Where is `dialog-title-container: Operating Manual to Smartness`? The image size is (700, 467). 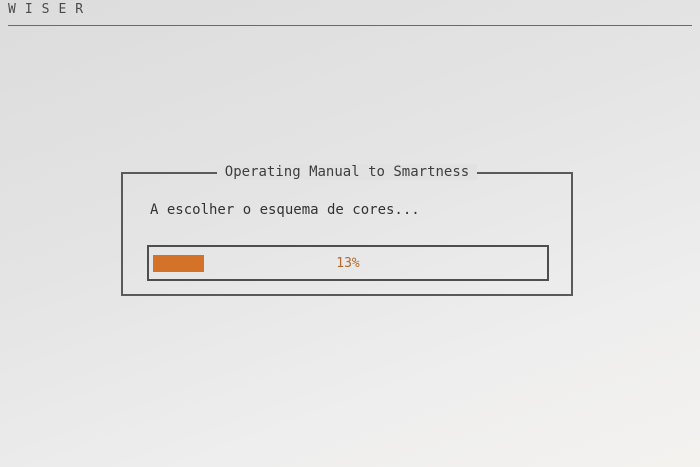 dialog-title-container: Operating Manual to Smartness is located at coordinates (347, 172).